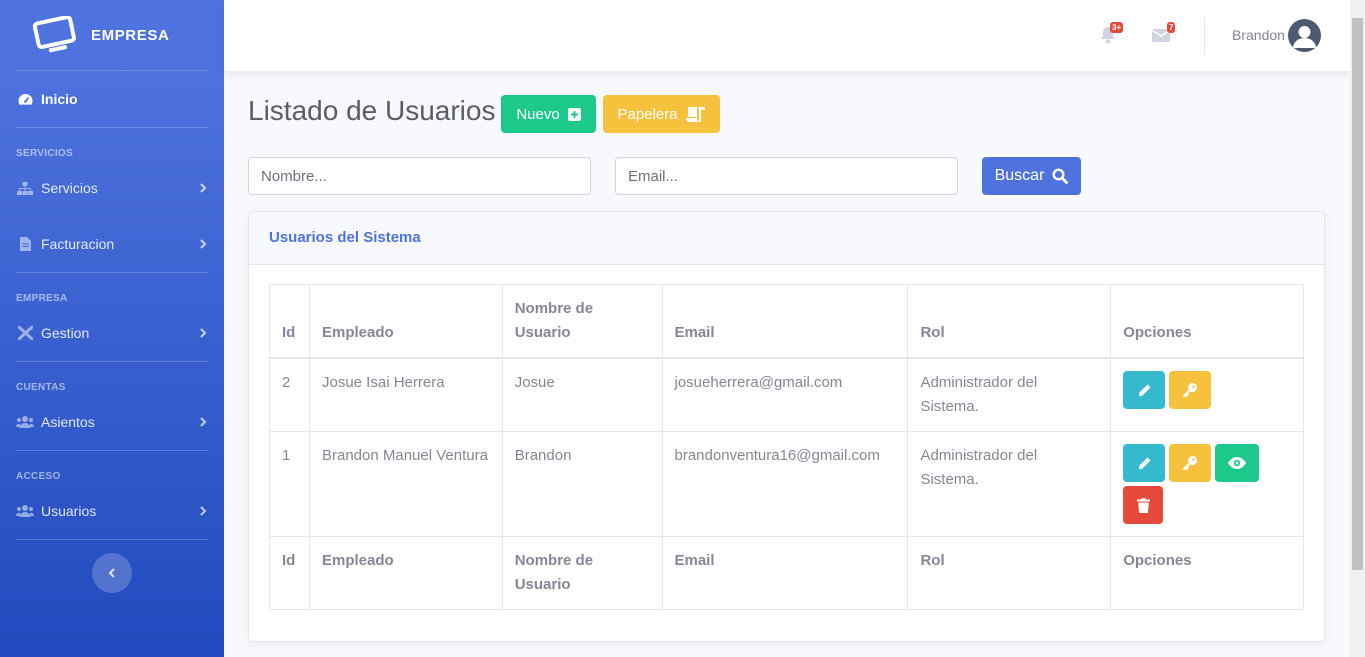  What do you see at coordinates (538, 114) in the screenshot?
I see `new-button-label: Nuevo` at bounding box center [538, 114].